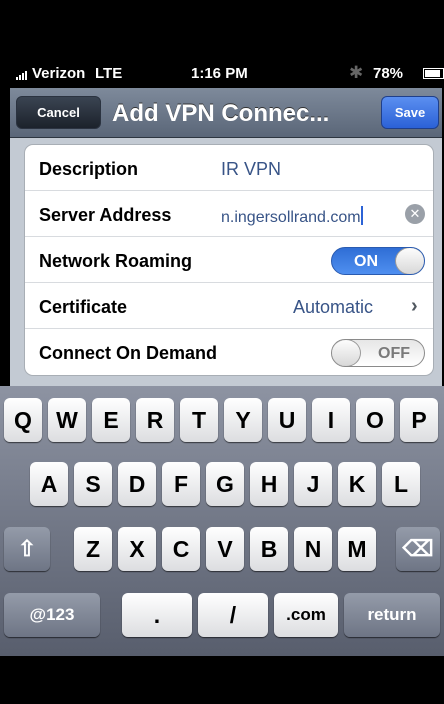 The height and width of the screenshot is (704, 444). I want to click on key-z: Z, so click(93, 549).